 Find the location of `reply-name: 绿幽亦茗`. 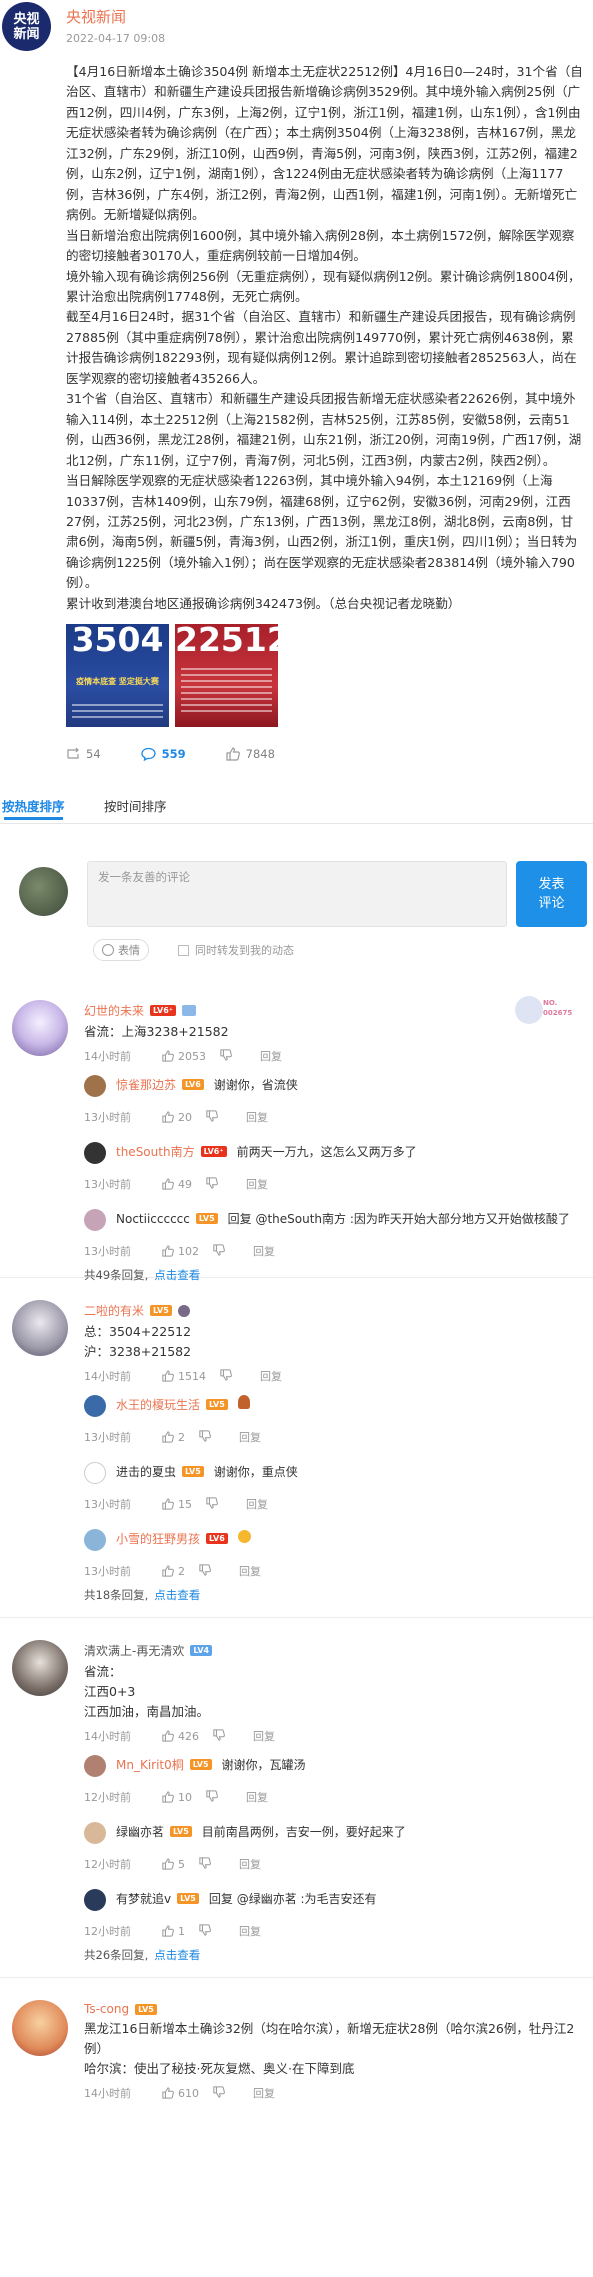

reply-name: 绿幽亦茗 is located at coordinates (140, 1832).